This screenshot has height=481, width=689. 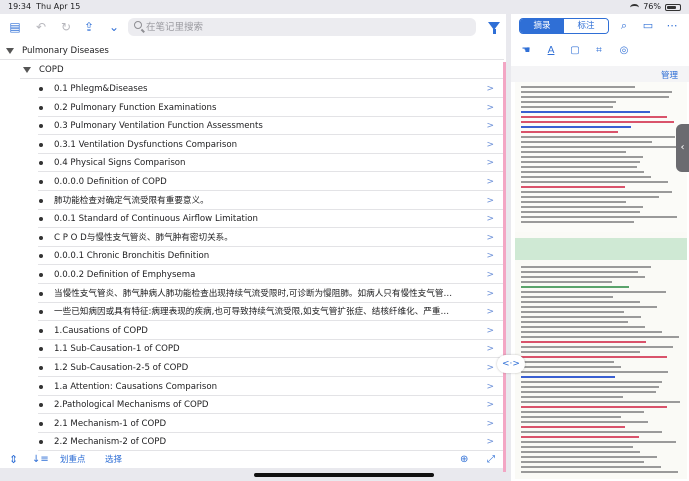 What do you see at coordinates (494, 28) in the screenshot?
I see `filter-icon` at bounding box center [494, 28].